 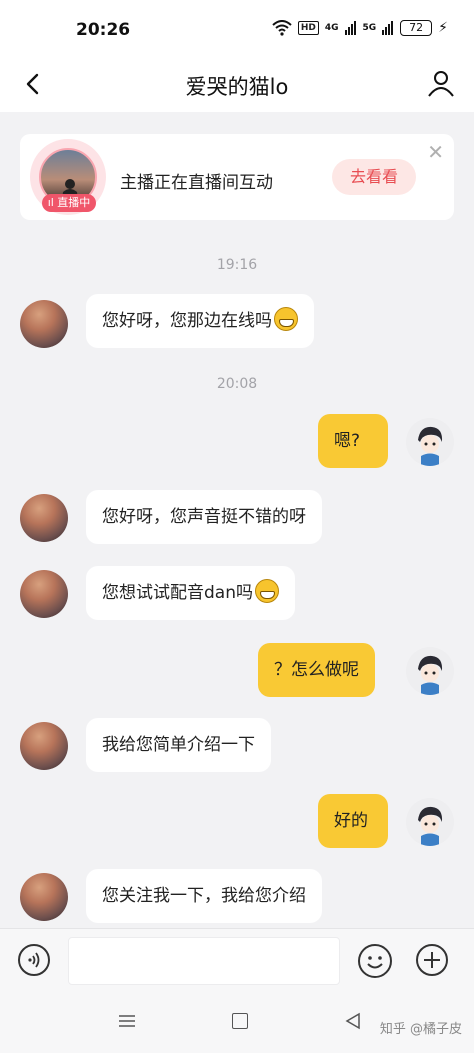 I want to click on emoji-icon, so click(x=375, y=961).